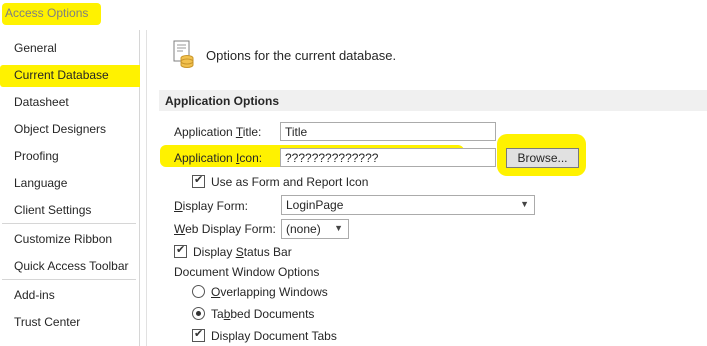 This screenshot has height=346, width=707. Describe the element at coordinates (274, 336) in the screenshot. I see `display-document-tabs-label: Display Document Tabs` at that location.